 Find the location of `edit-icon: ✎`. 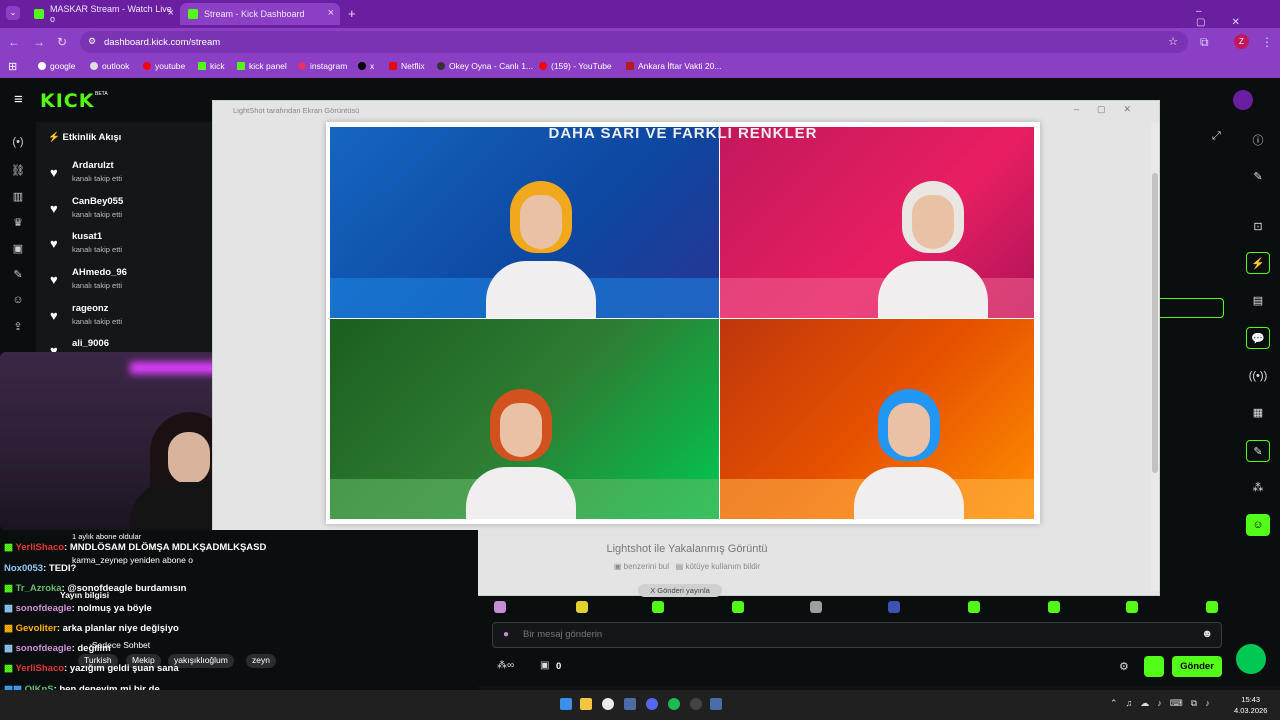

edit-icon: ✎ is located at coordinates (1258, 177).